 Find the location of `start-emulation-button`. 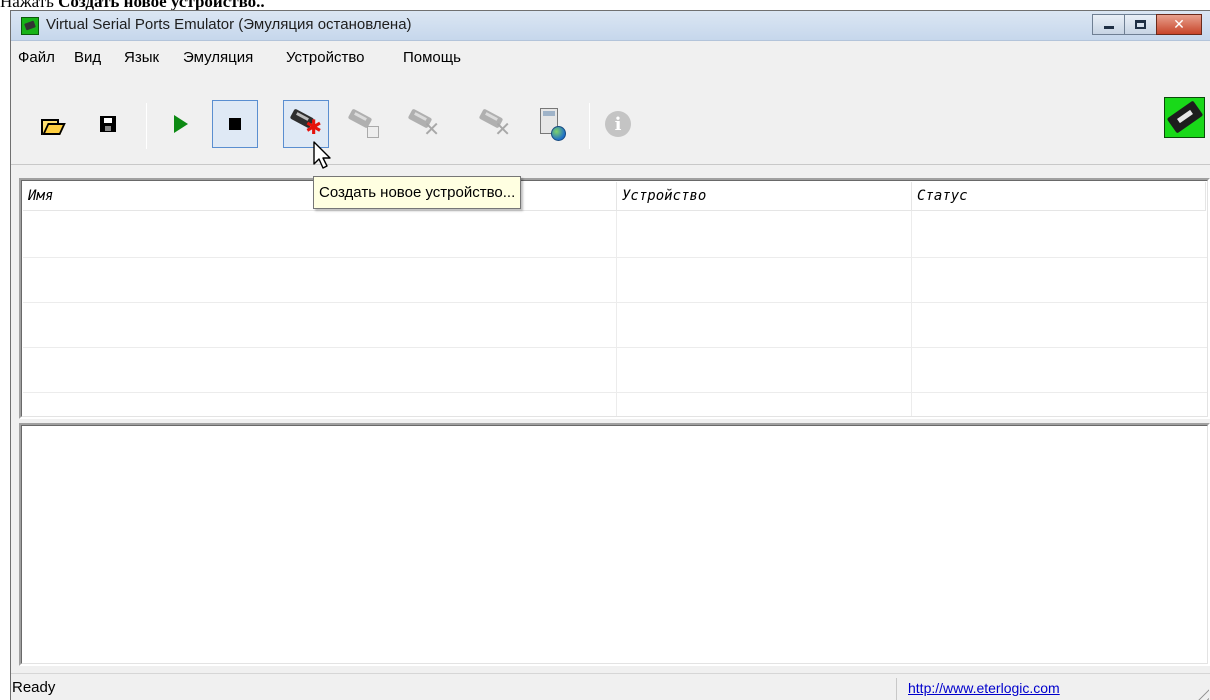

start-emulation-button is located at coordinates (181, 124).